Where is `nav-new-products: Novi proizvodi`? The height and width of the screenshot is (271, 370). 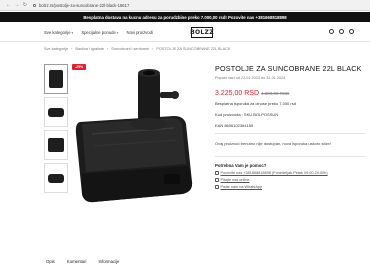 nav-new-products: Novi proizvodi is located at coordinates (140, 32).